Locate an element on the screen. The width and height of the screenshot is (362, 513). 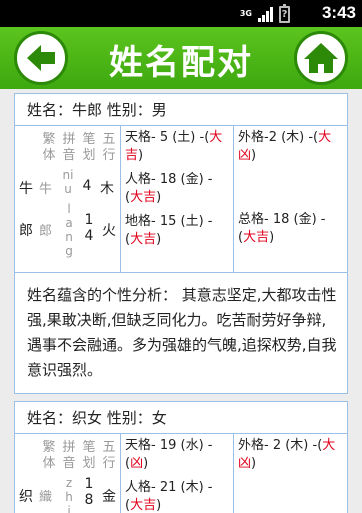
wai-ge: 外格-2 (木) -(大凶) is located at coordinates (285, 146).